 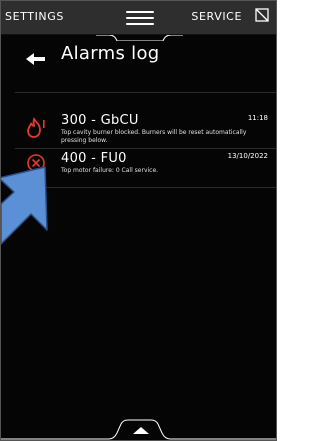 What do you see at coordinates (110, 53) in the screenshot?
I see `page-title: Alarms log` at bounding box center [110, 53].